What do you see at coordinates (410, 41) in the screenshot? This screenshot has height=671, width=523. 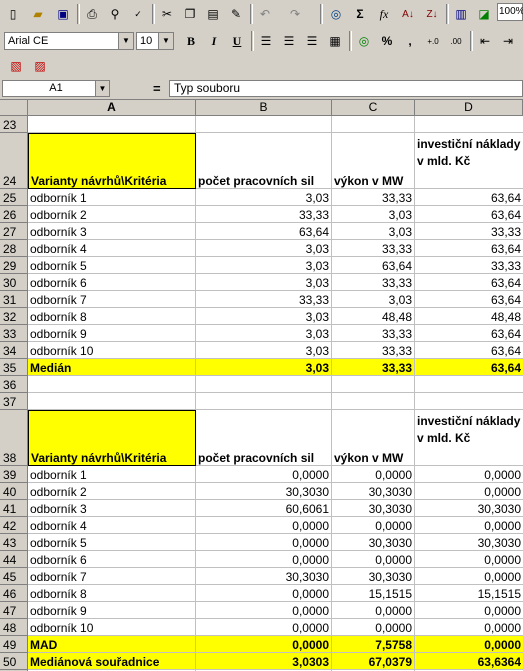 I see `thousands-button: ,` at bounding box center [410, 41].